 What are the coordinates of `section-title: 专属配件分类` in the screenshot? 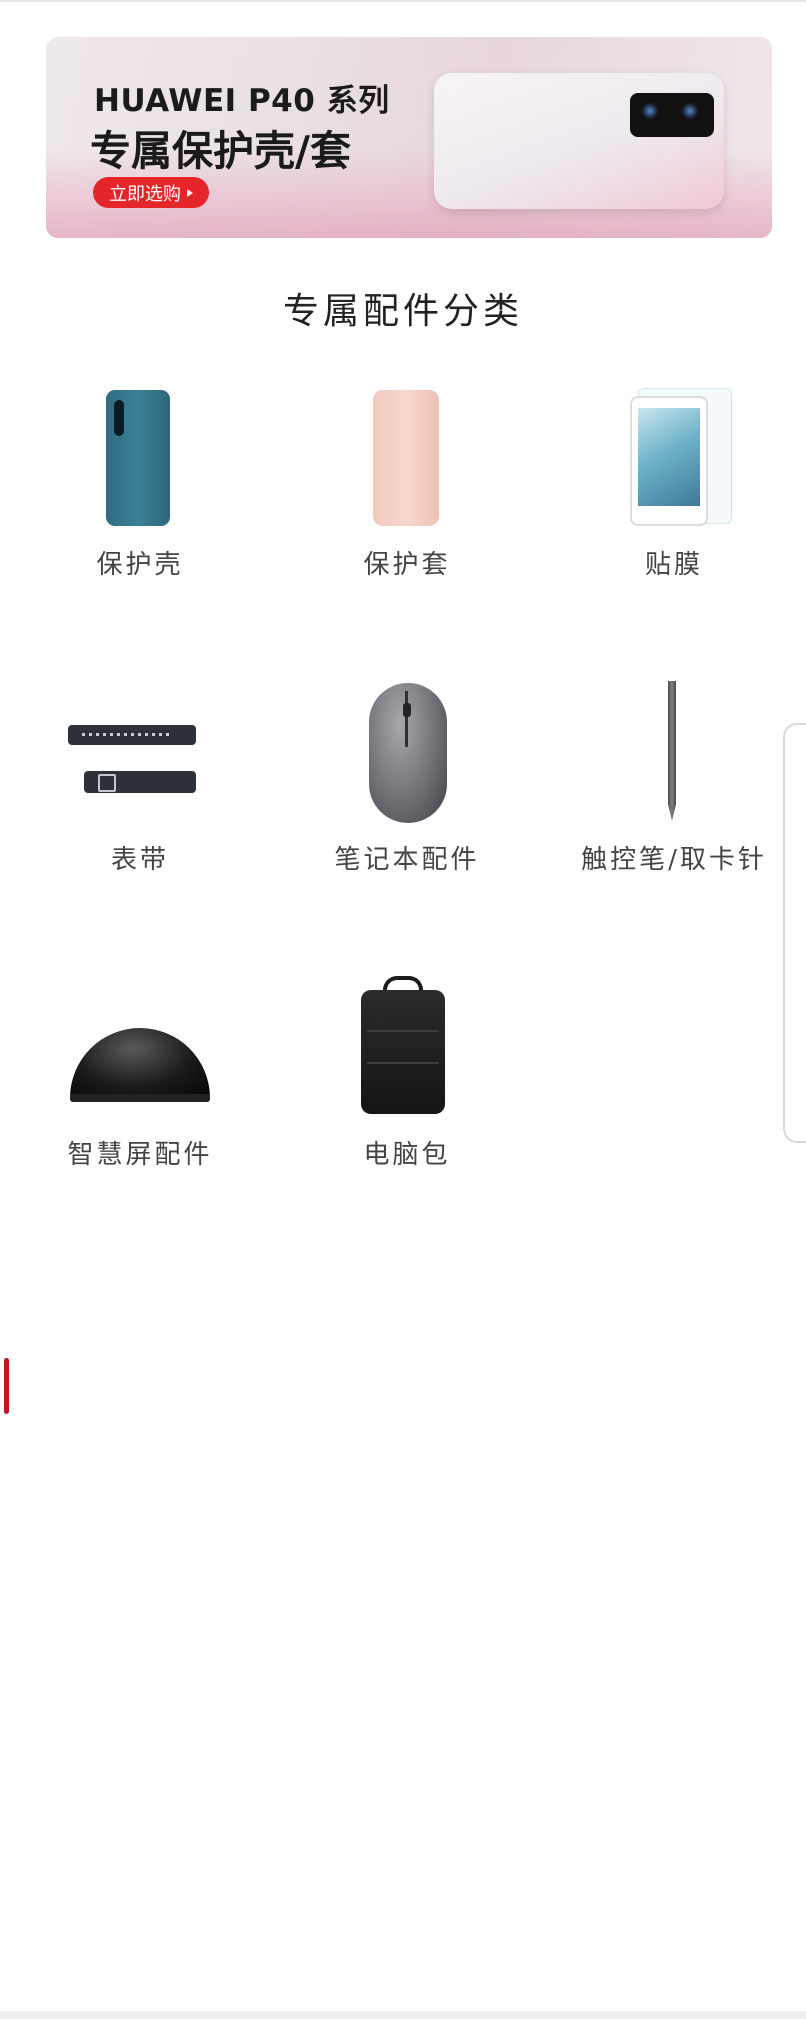 It's located at (402, 311).